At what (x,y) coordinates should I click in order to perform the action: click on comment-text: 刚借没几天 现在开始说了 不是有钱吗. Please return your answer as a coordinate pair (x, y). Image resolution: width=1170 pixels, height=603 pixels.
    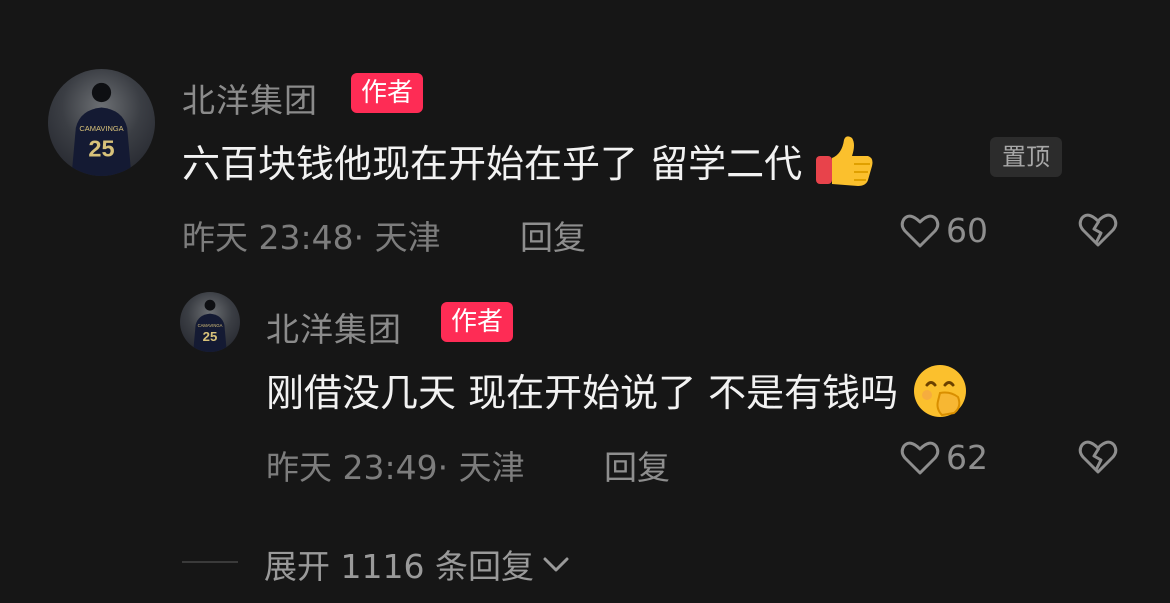
    Looking at the image, I should click on (618, 395).